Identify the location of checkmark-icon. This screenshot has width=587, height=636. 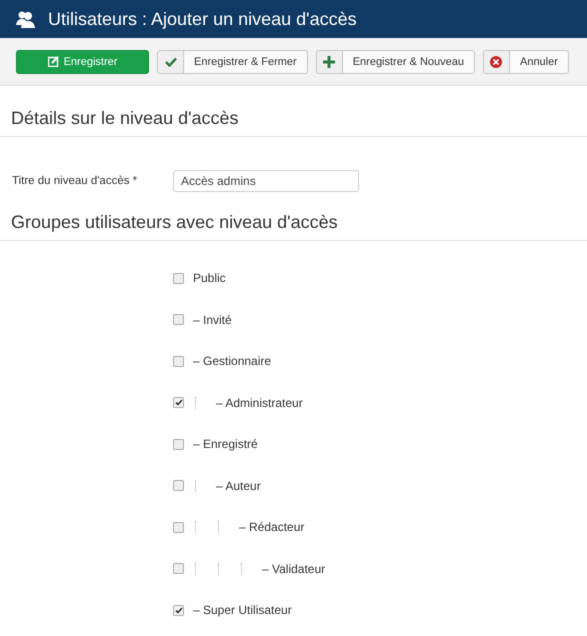
(170, 61).